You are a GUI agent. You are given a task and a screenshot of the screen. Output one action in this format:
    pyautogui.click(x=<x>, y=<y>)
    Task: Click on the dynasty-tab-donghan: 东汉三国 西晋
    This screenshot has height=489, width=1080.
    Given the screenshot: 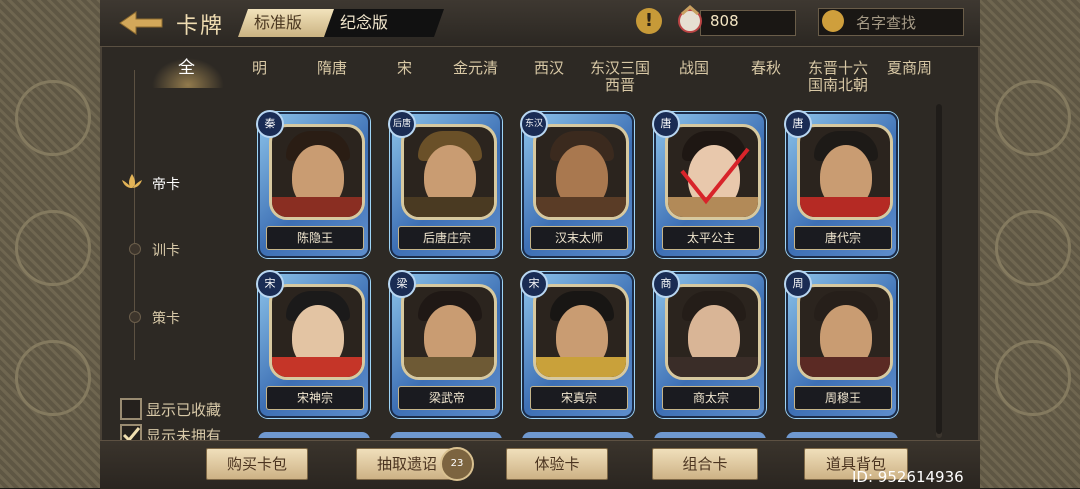 What is the action you would take?
    pyautogui.click(x=620, y=77)
    